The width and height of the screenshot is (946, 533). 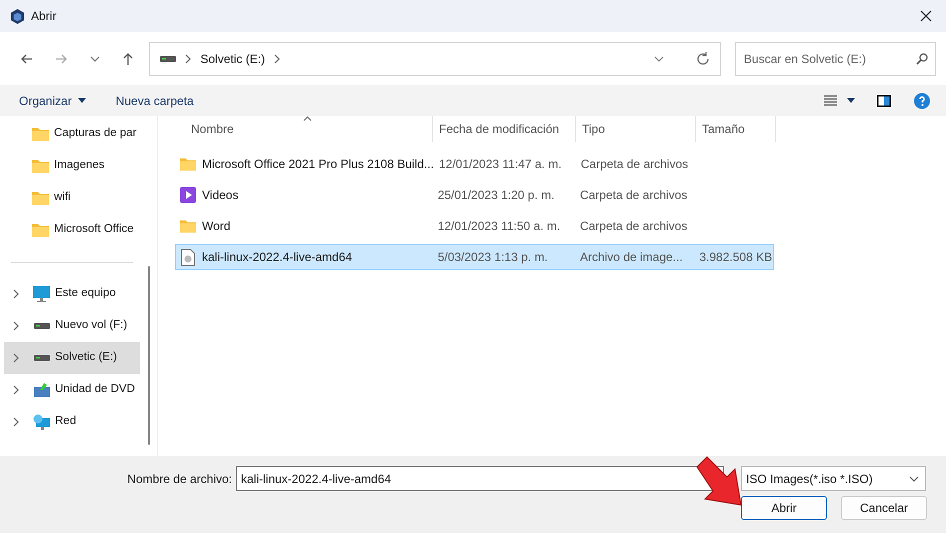 What do you see at coordinates (784, 508) in the screenshot?
I see `open-button: Abrir` at bounding box center [784, 508].